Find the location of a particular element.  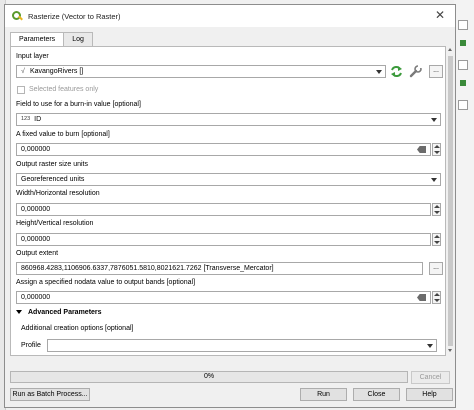

tab-bar: Parameters Log is located at coordinates (51, 39).